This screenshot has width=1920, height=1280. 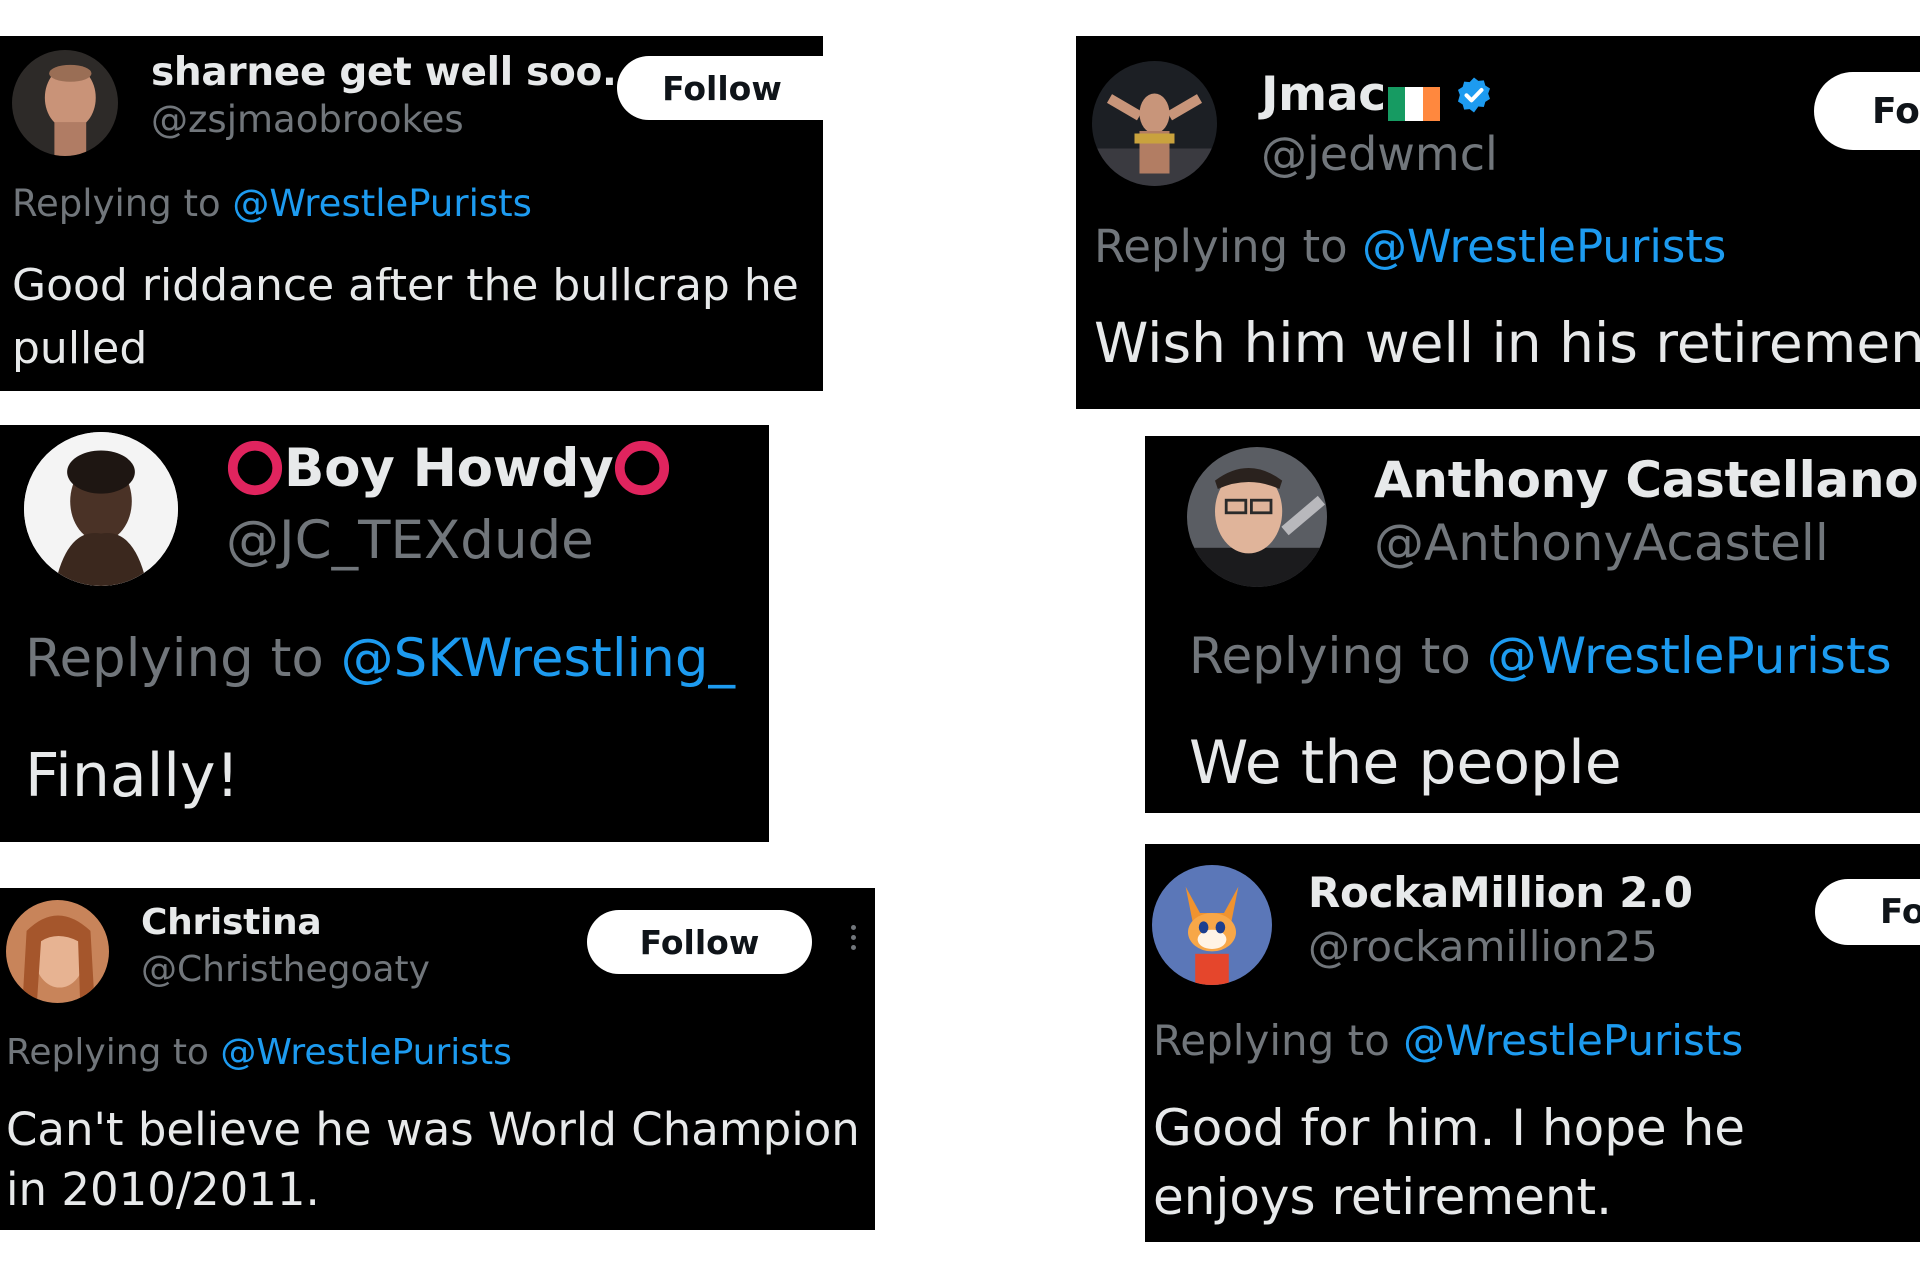 I want to click on display-name: Christina, so click(x=231, y=922).